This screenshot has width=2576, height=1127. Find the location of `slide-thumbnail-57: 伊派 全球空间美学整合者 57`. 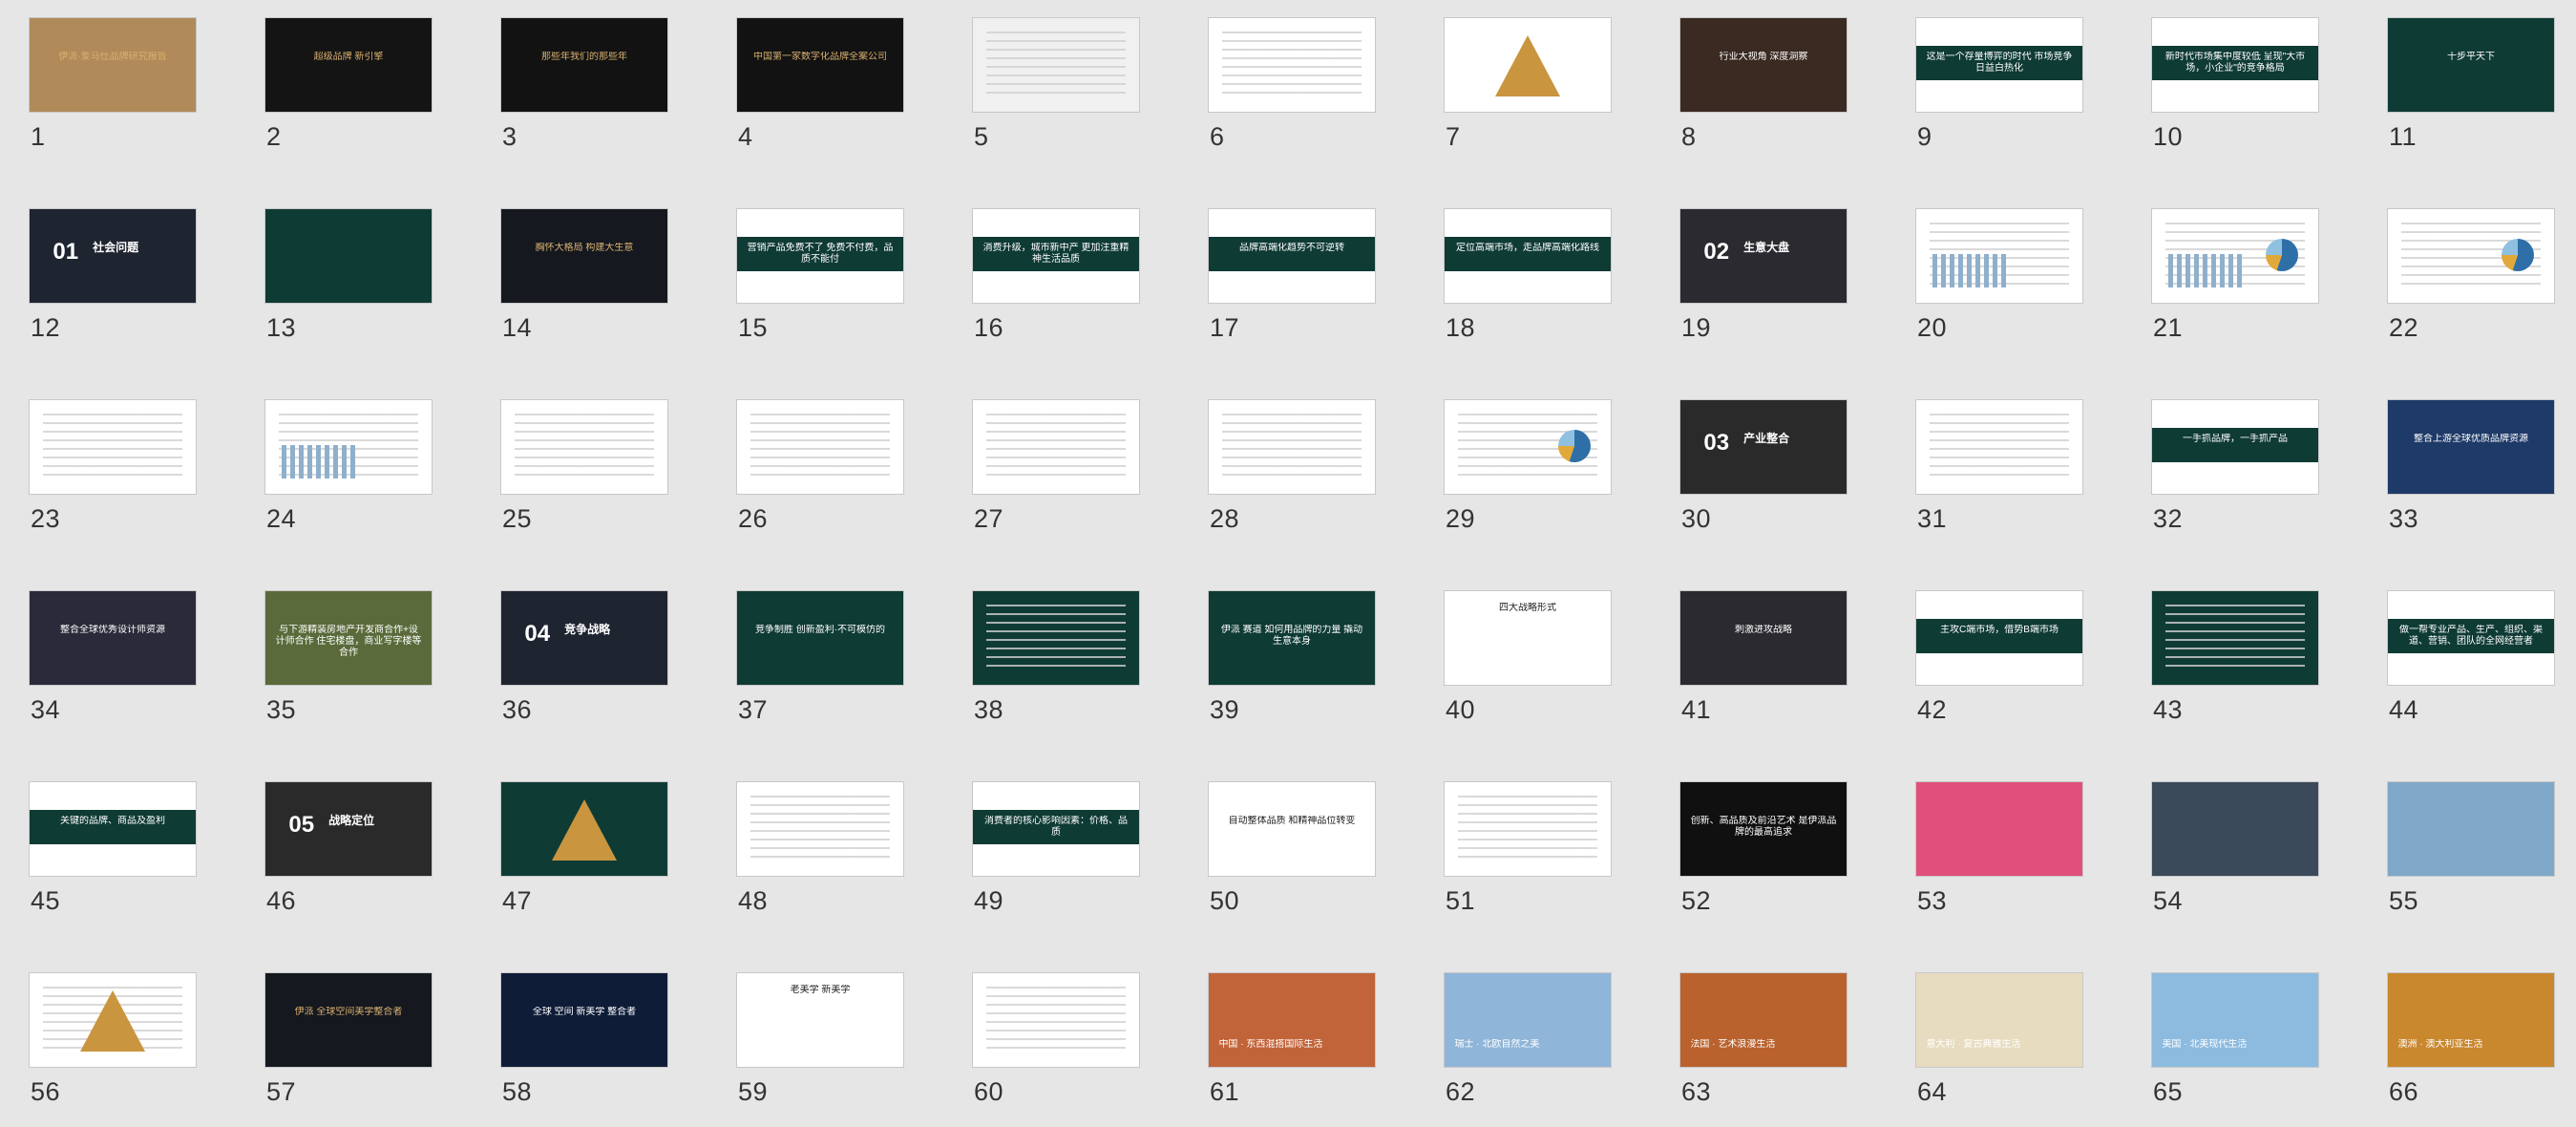

slide-thumbnail-57: 伊派 全球空间美学整合者 57 is located at coordinates (348, 1039).